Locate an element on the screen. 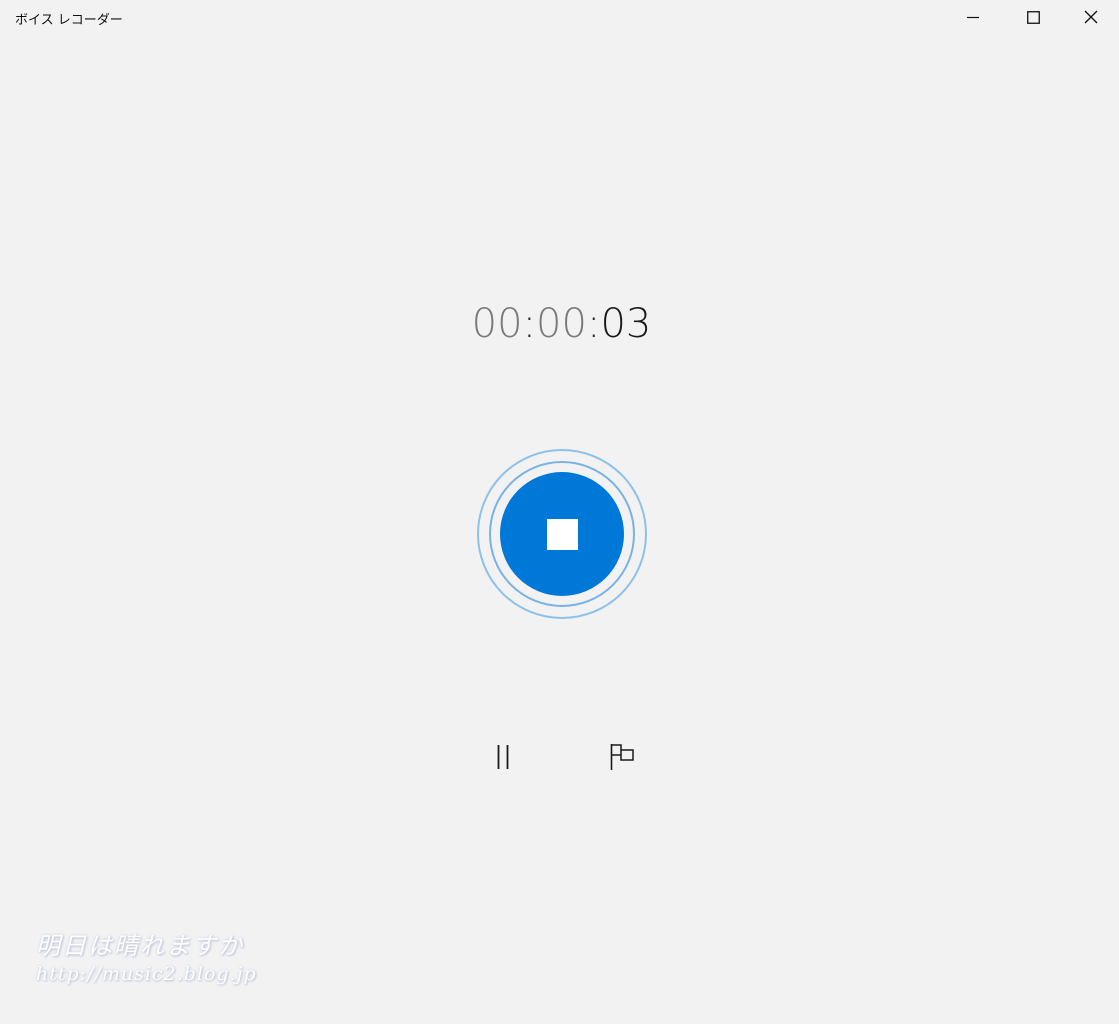 The height and width of the screenshot is (1024, 1119). close-button is located at coordinates (1091, 17).